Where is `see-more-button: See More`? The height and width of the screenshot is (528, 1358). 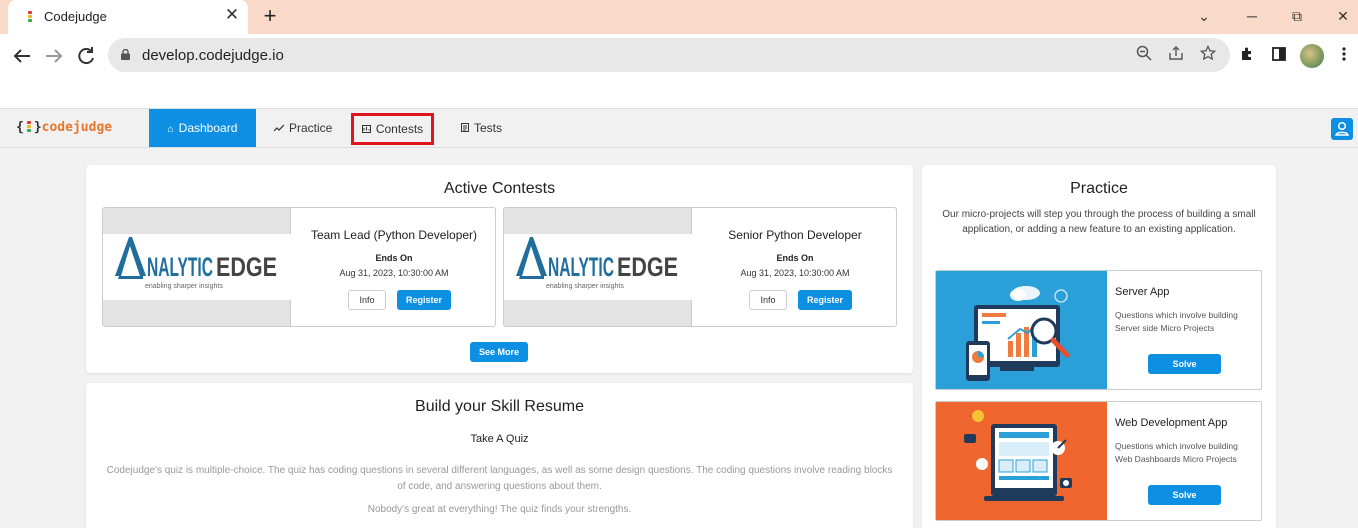
see-more-button: See More is located at coordinates (499, 352).